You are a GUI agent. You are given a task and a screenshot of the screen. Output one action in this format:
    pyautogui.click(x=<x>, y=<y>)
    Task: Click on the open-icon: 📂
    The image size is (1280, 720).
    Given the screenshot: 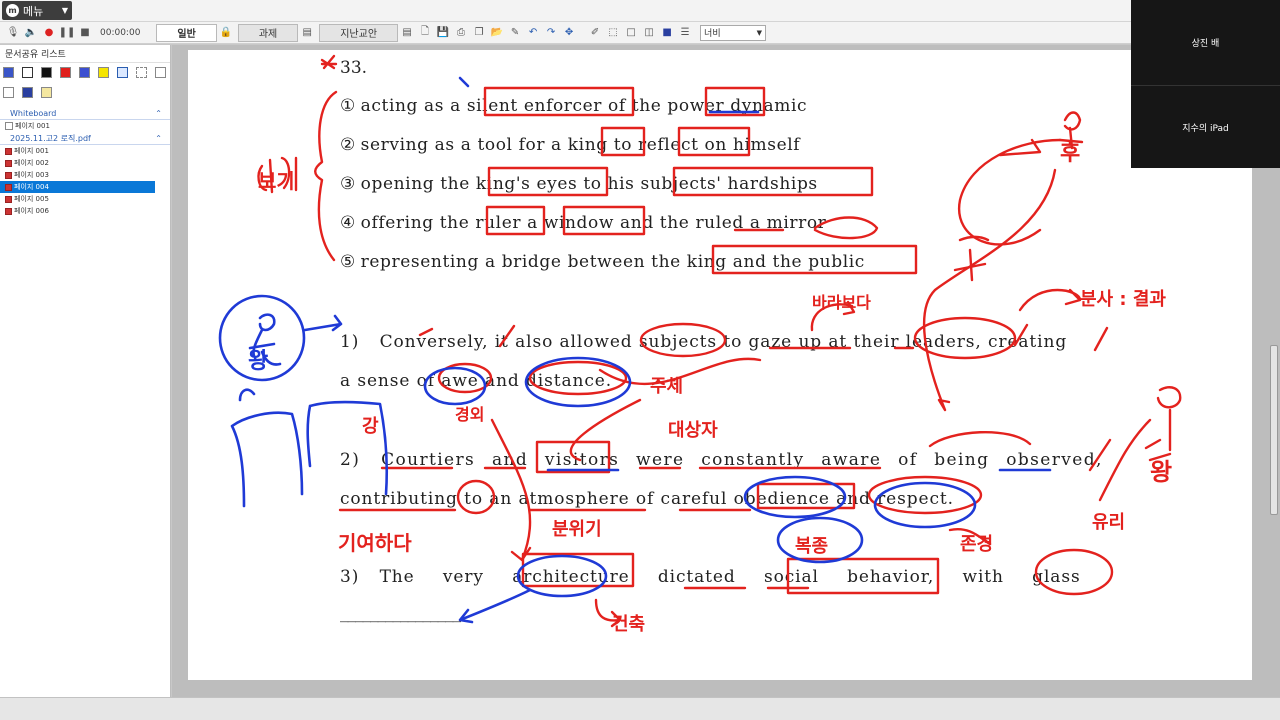 What is the action you would take?
    pyautogui.click(x=497, y=33)
    